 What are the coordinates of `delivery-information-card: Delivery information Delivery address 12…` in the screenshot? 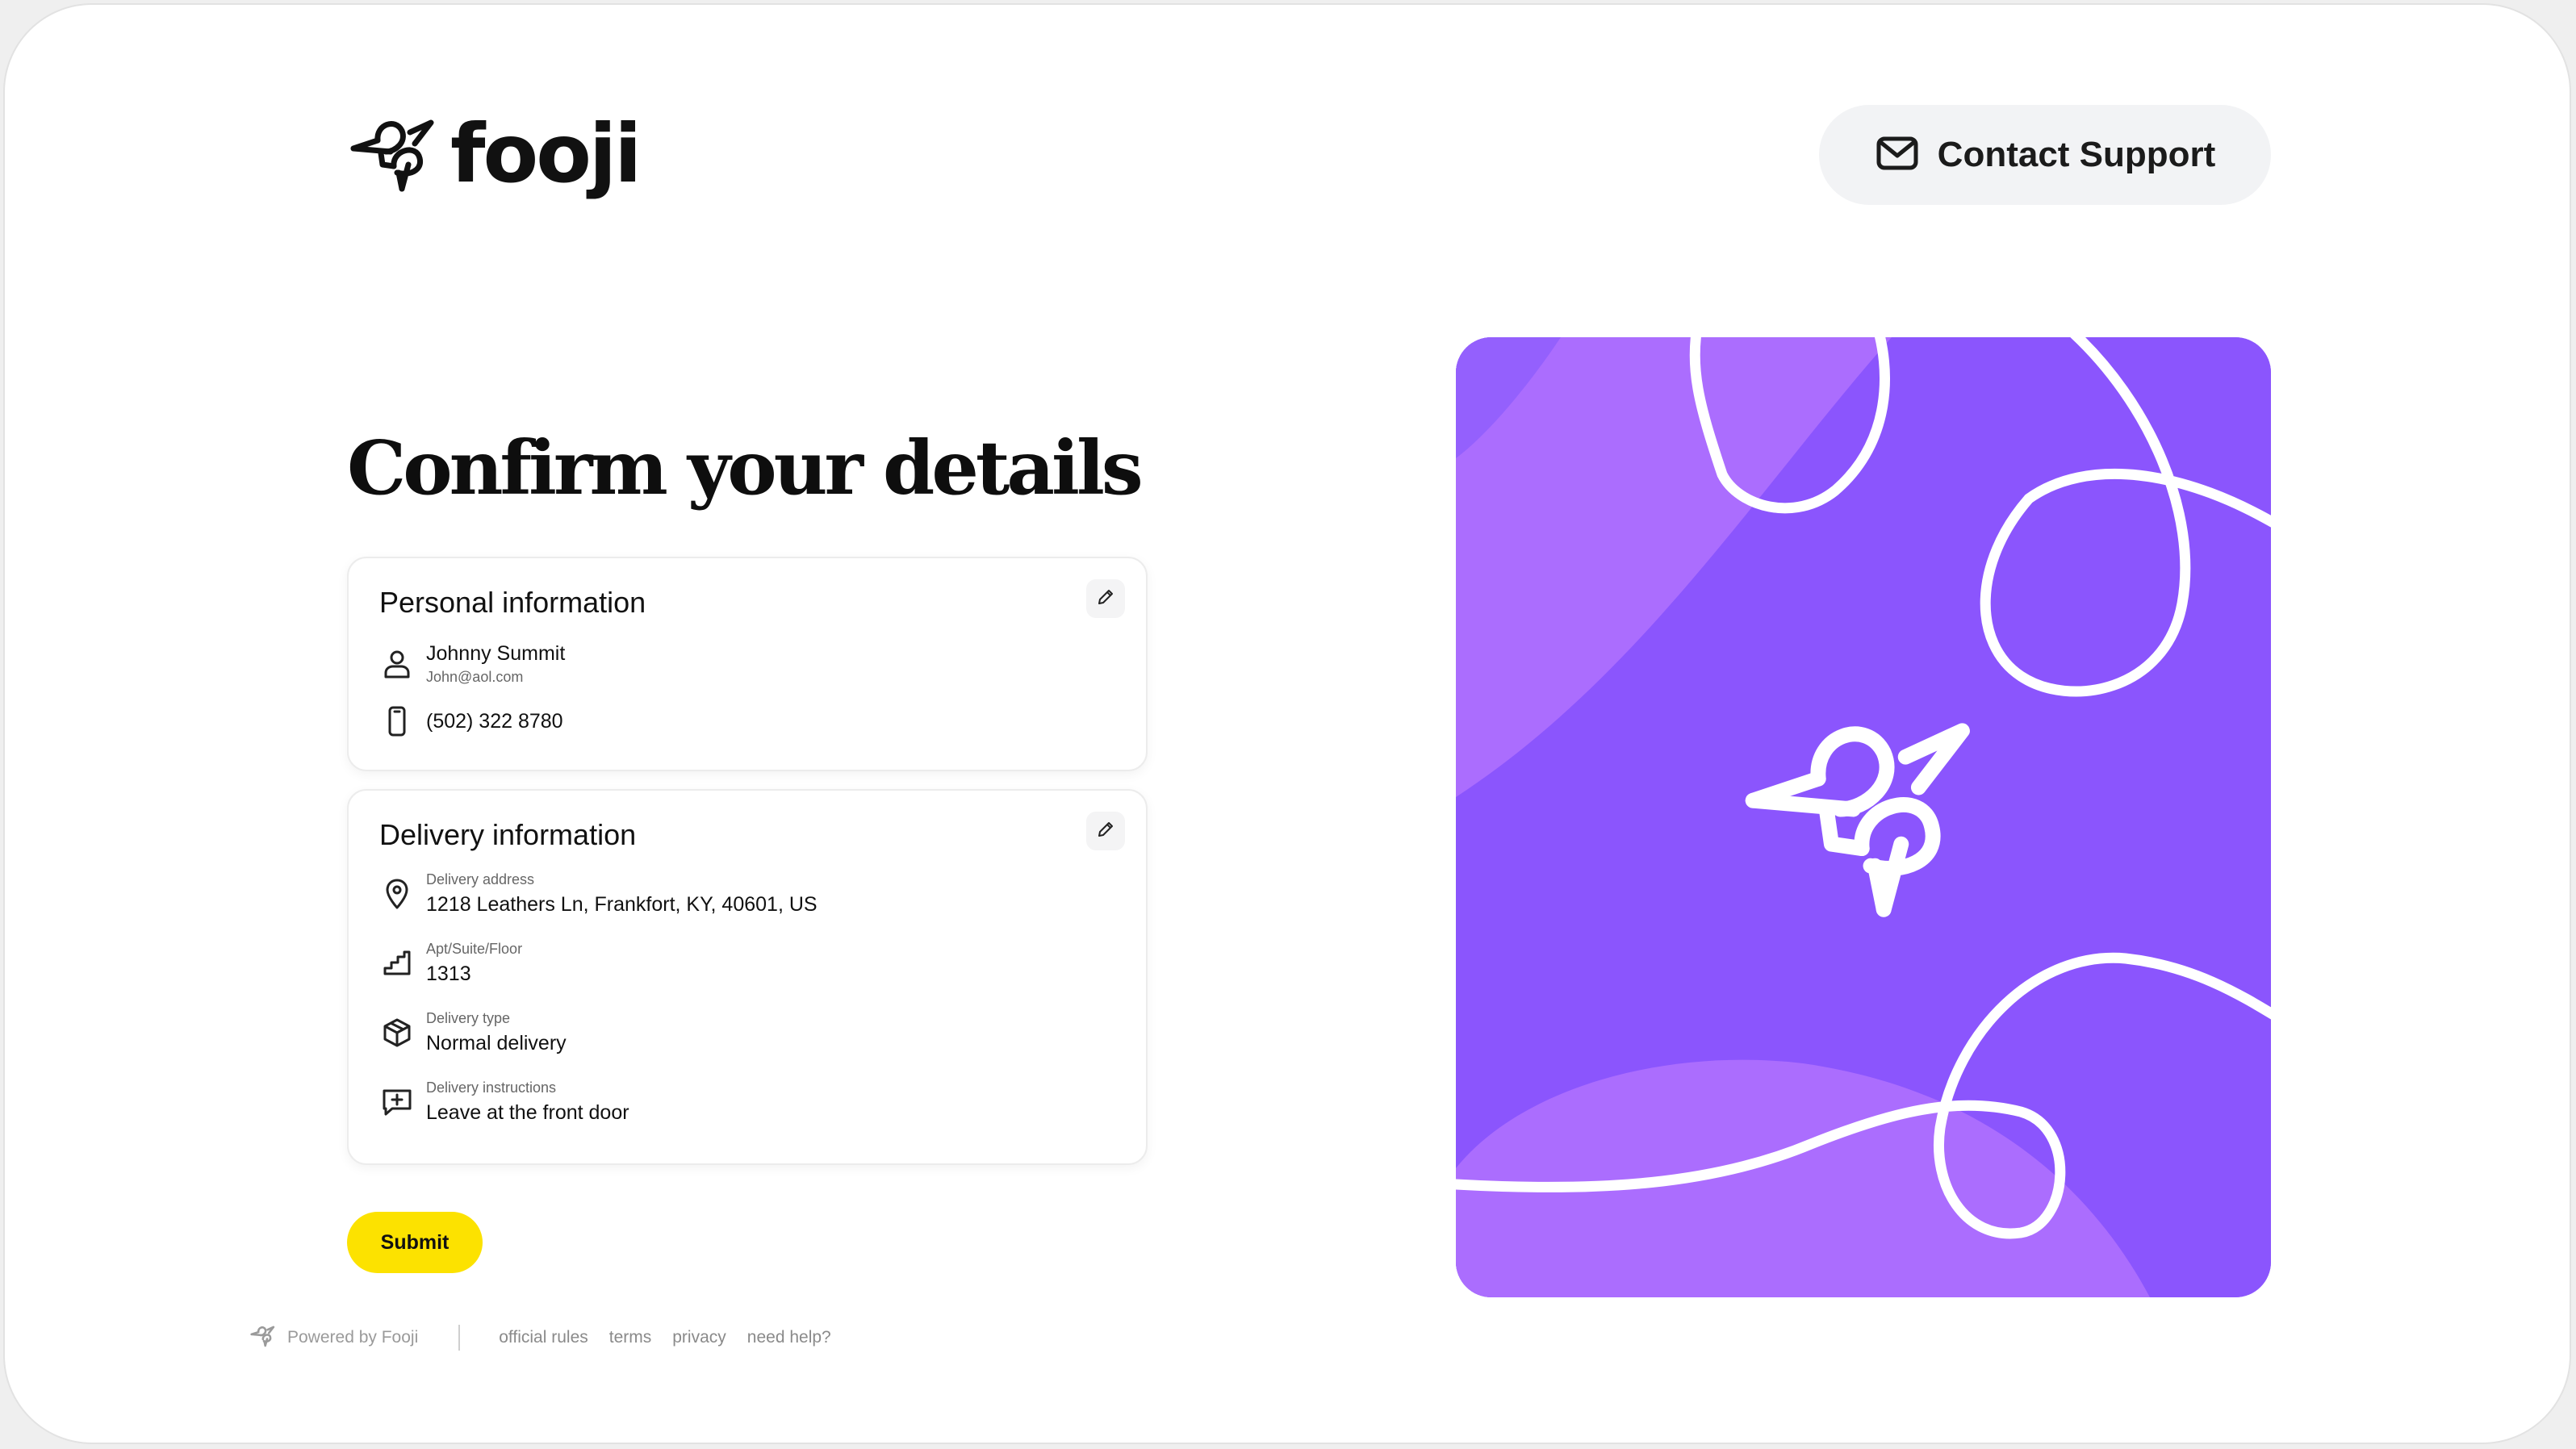 It's located at (747, 977).